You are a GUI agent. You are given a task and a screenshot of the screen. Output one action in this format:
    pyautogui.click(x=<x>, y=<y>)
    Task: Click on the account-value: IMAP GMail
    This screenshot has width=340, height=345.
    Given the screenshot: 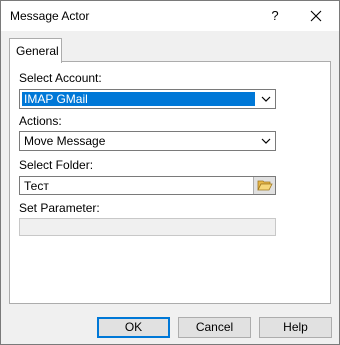 What is the action you would take?
    pyautogui.click(x=138, y=99)
    